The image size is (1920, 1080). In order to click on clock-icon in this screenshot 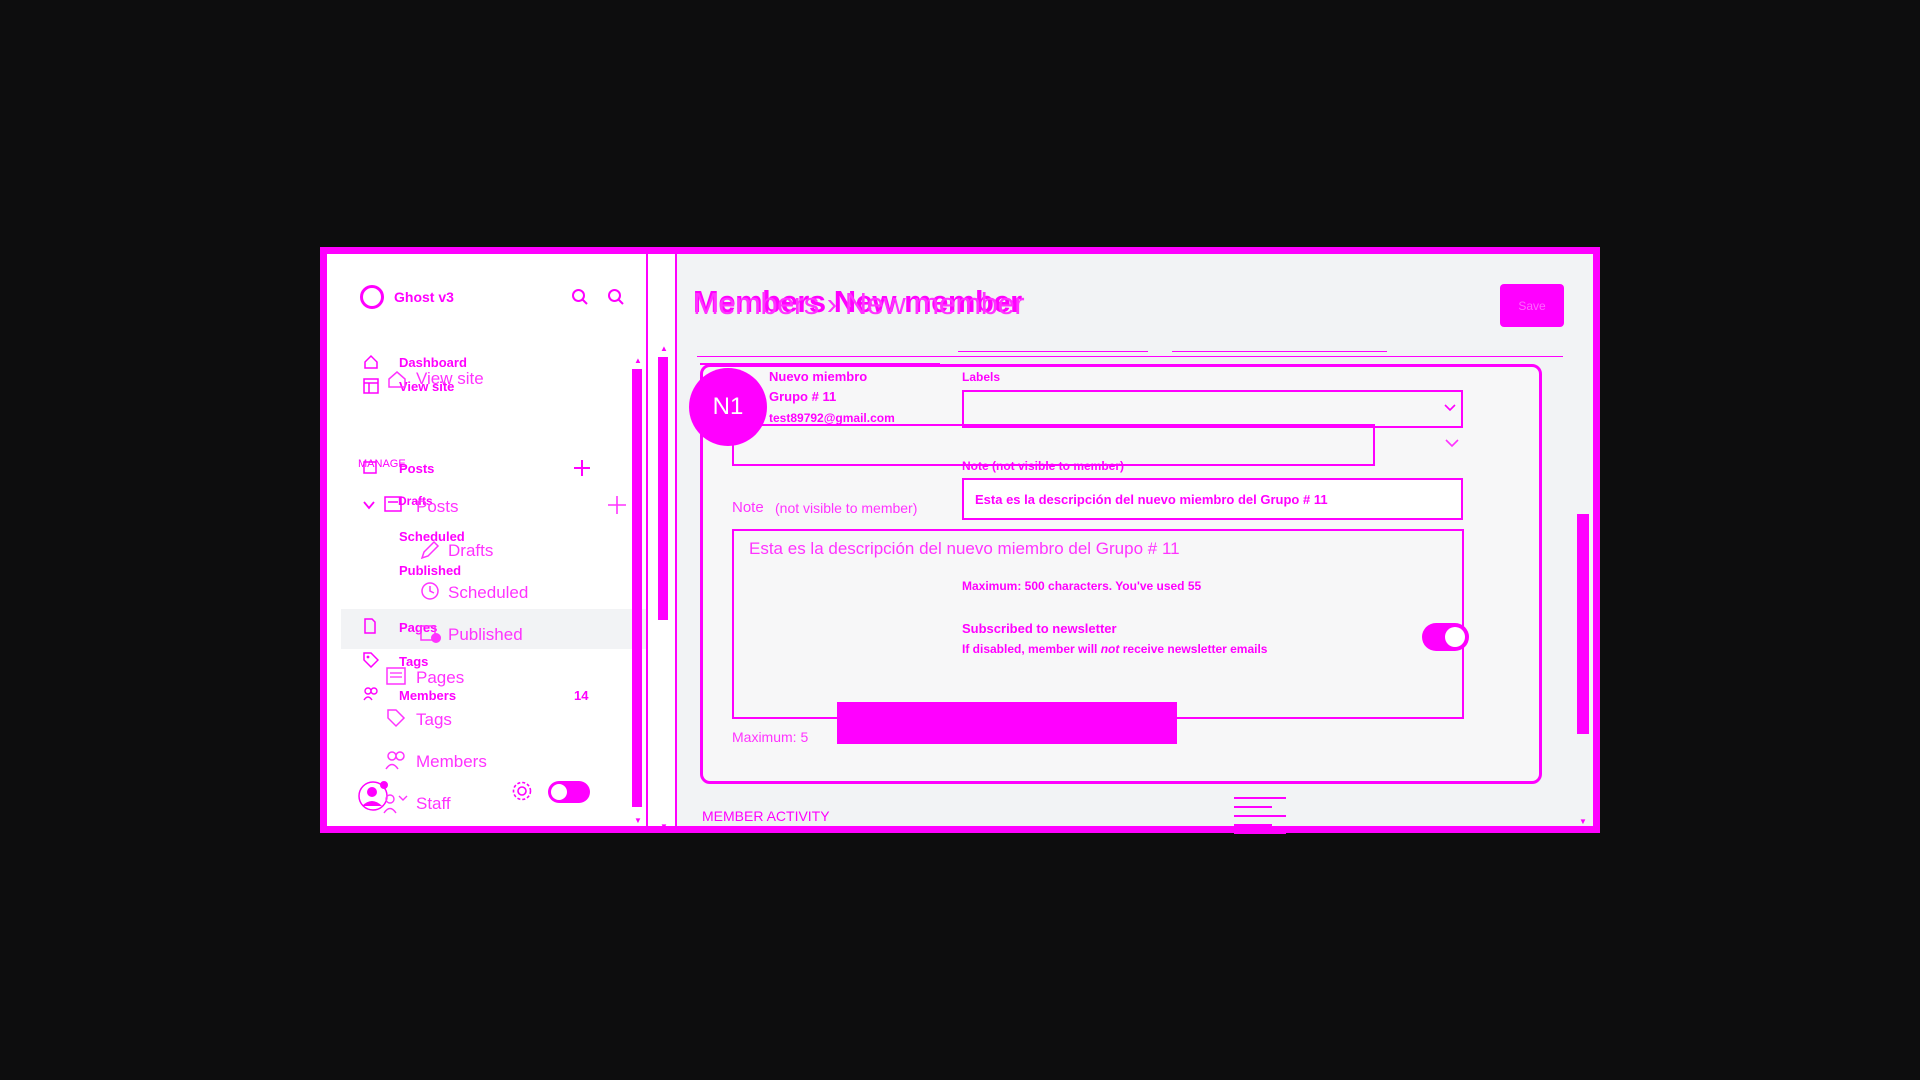, I will do `click(430, 591)`.